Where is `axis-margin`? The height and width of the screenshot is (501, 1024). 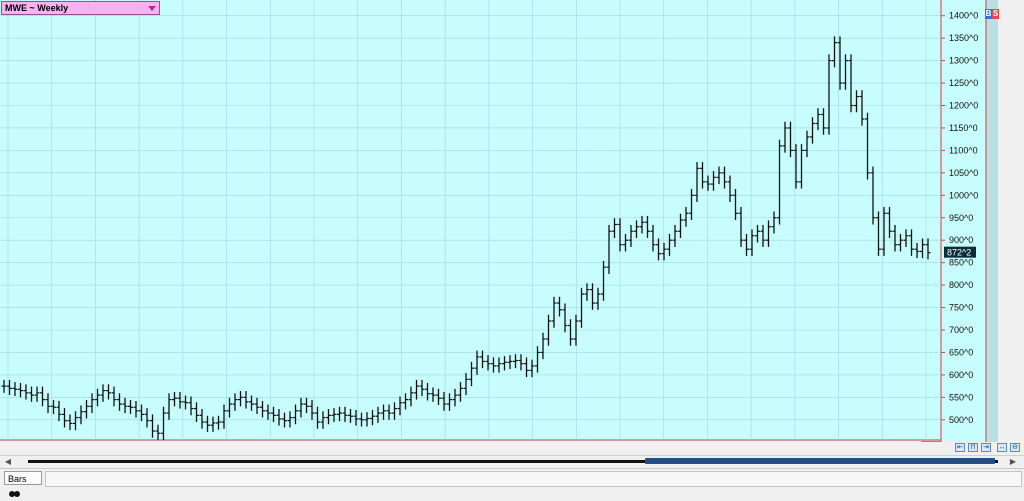 axis-margin is located at coordinates (992, 221).